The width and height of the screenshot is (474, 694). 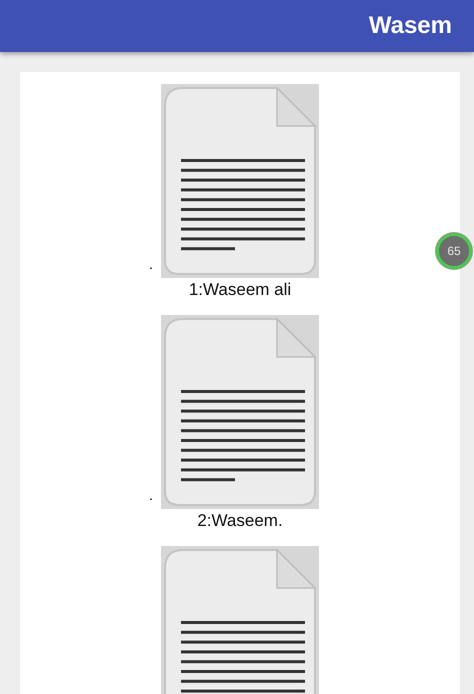 I want to click on file-caption: 2:Waseem., so click(x=240, y=521).